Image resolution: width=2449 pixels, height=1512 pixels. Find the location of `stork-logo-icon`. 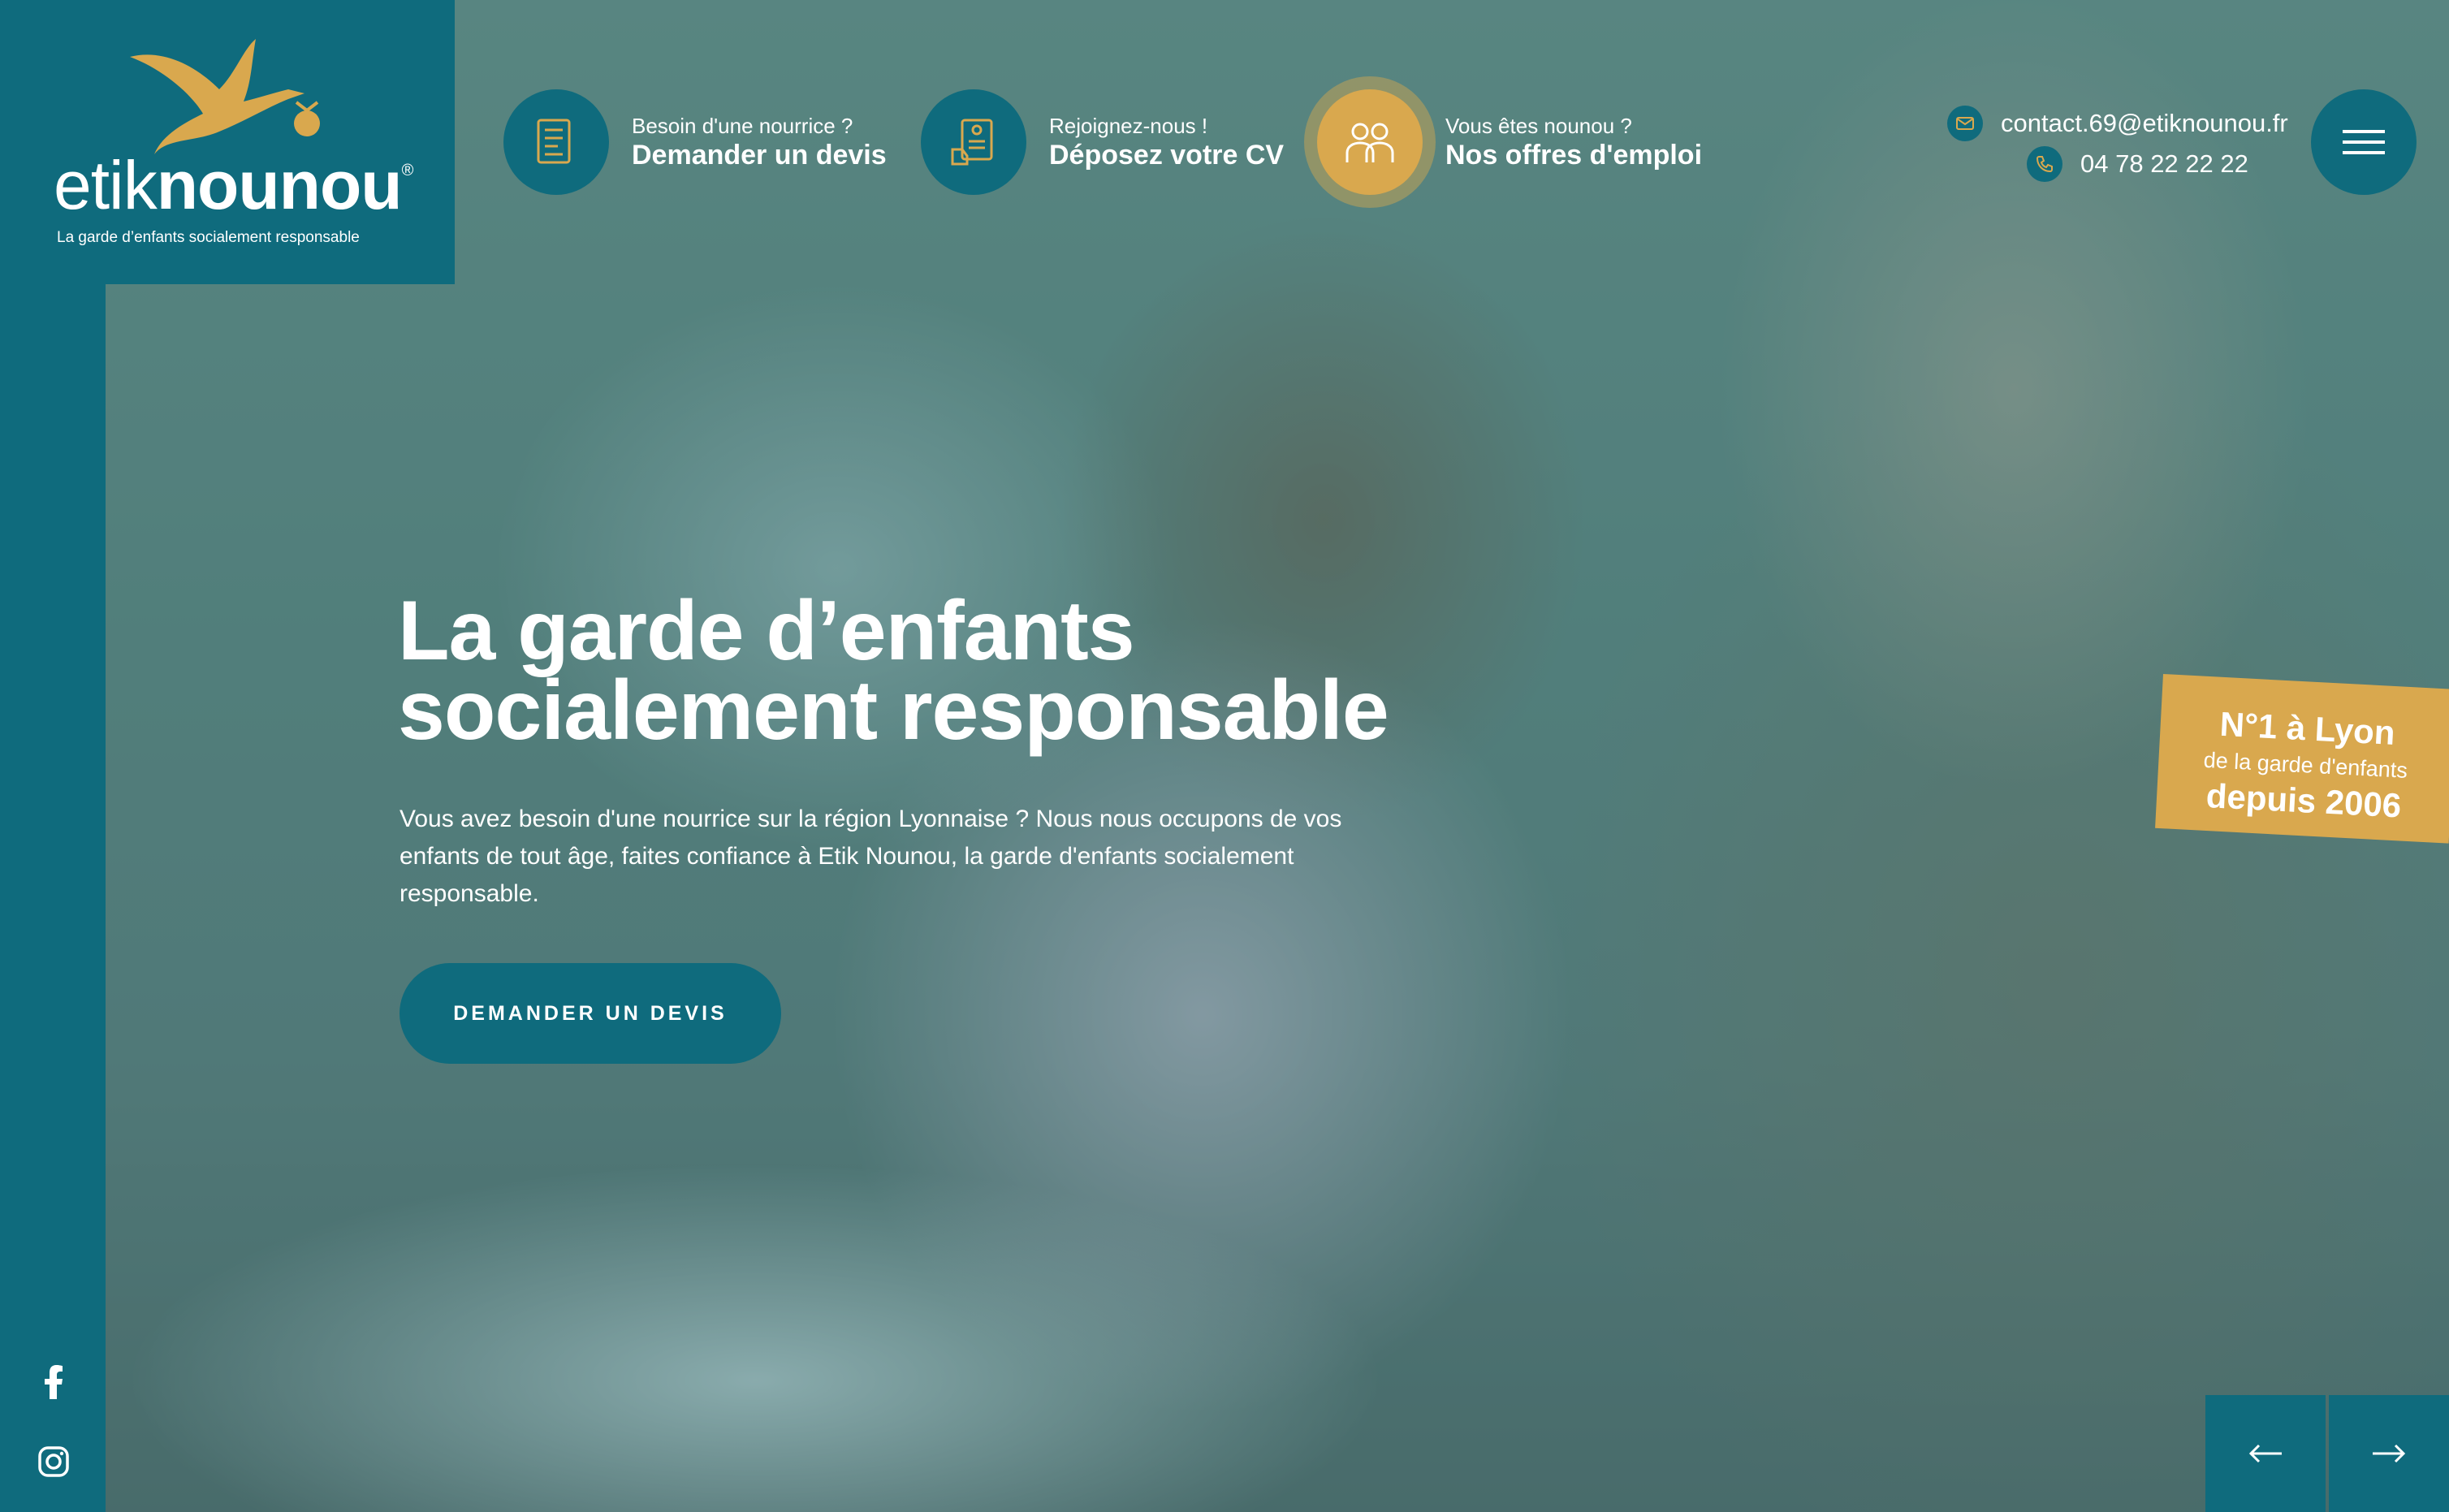

stork-logo-icon is located at coordinates (225, 96).